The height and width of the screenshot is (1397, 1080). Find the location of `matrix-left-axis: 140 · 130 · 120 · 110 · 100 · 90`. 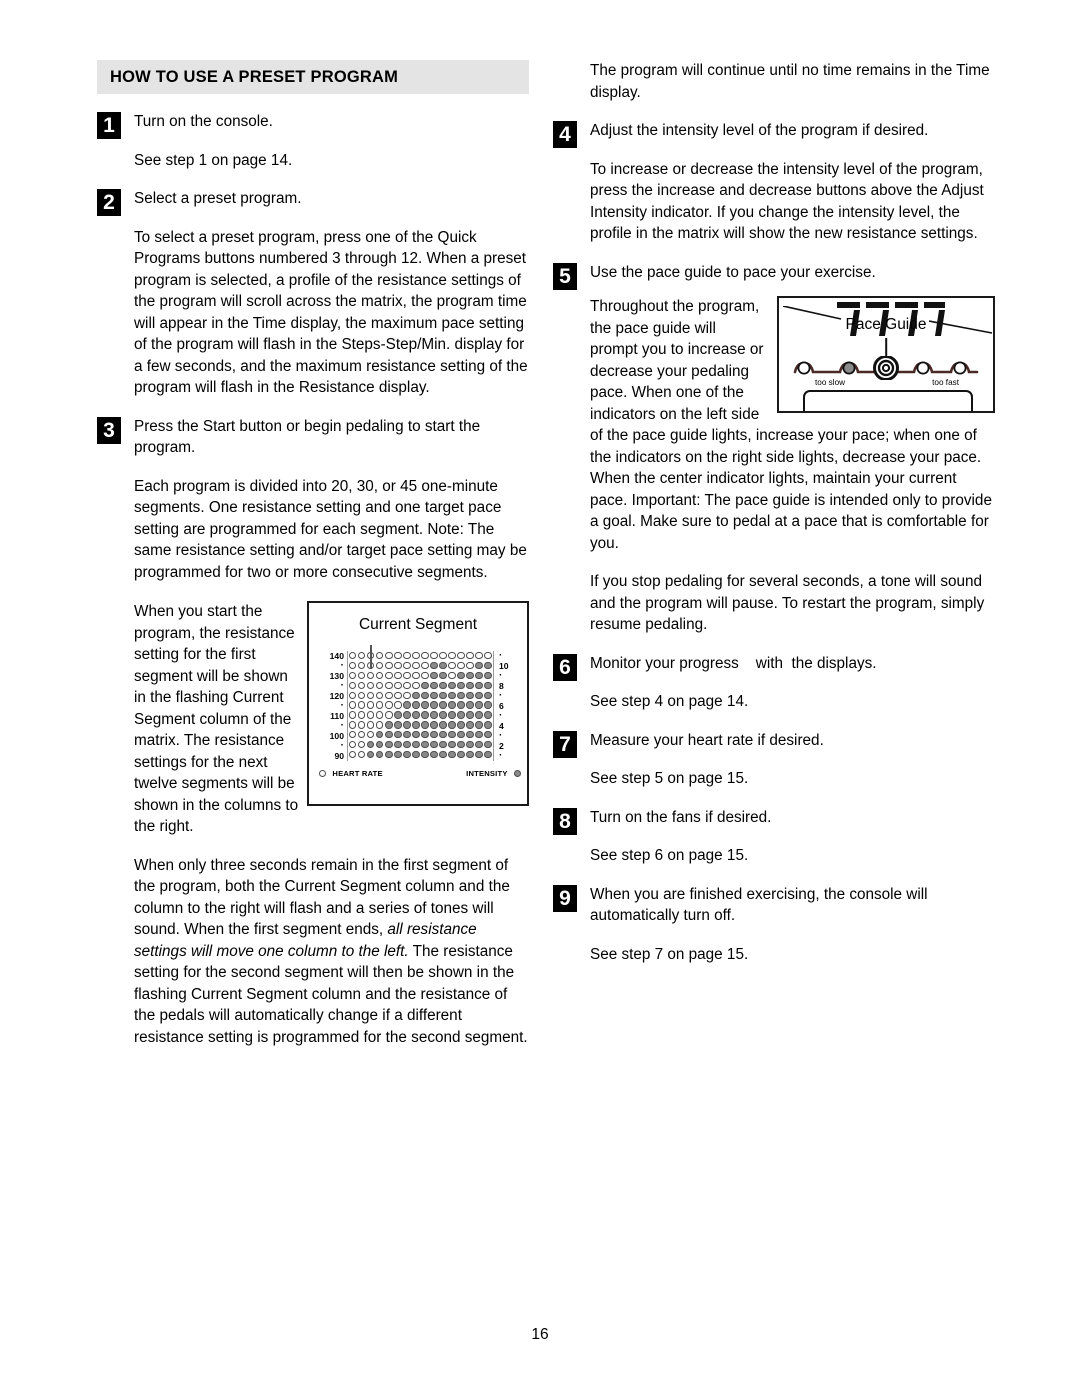

matrix-left-axis: 140 · 130 · 120 · 110 · 100 · 90 is located at coordinates (332, 706).